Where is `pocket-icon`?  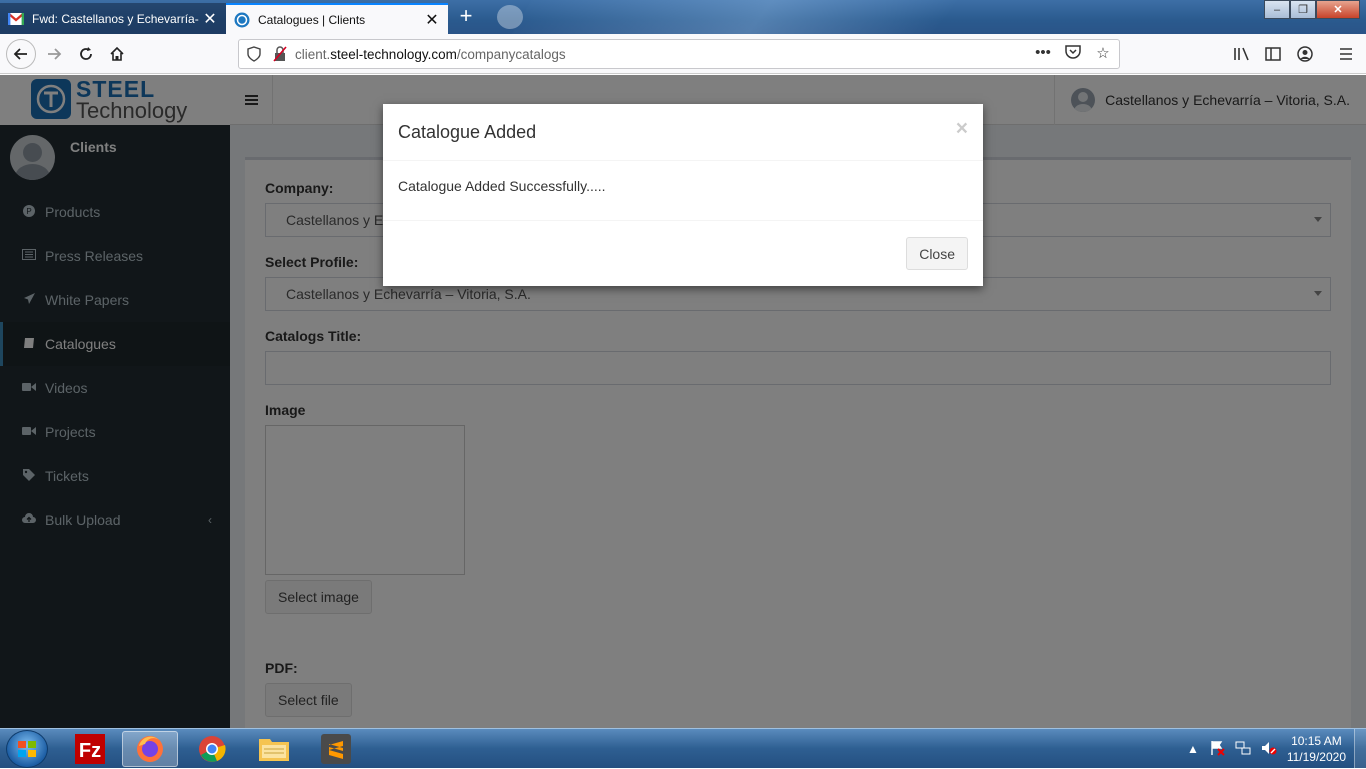 pocket-icon is located at coordinates (1073, 53).